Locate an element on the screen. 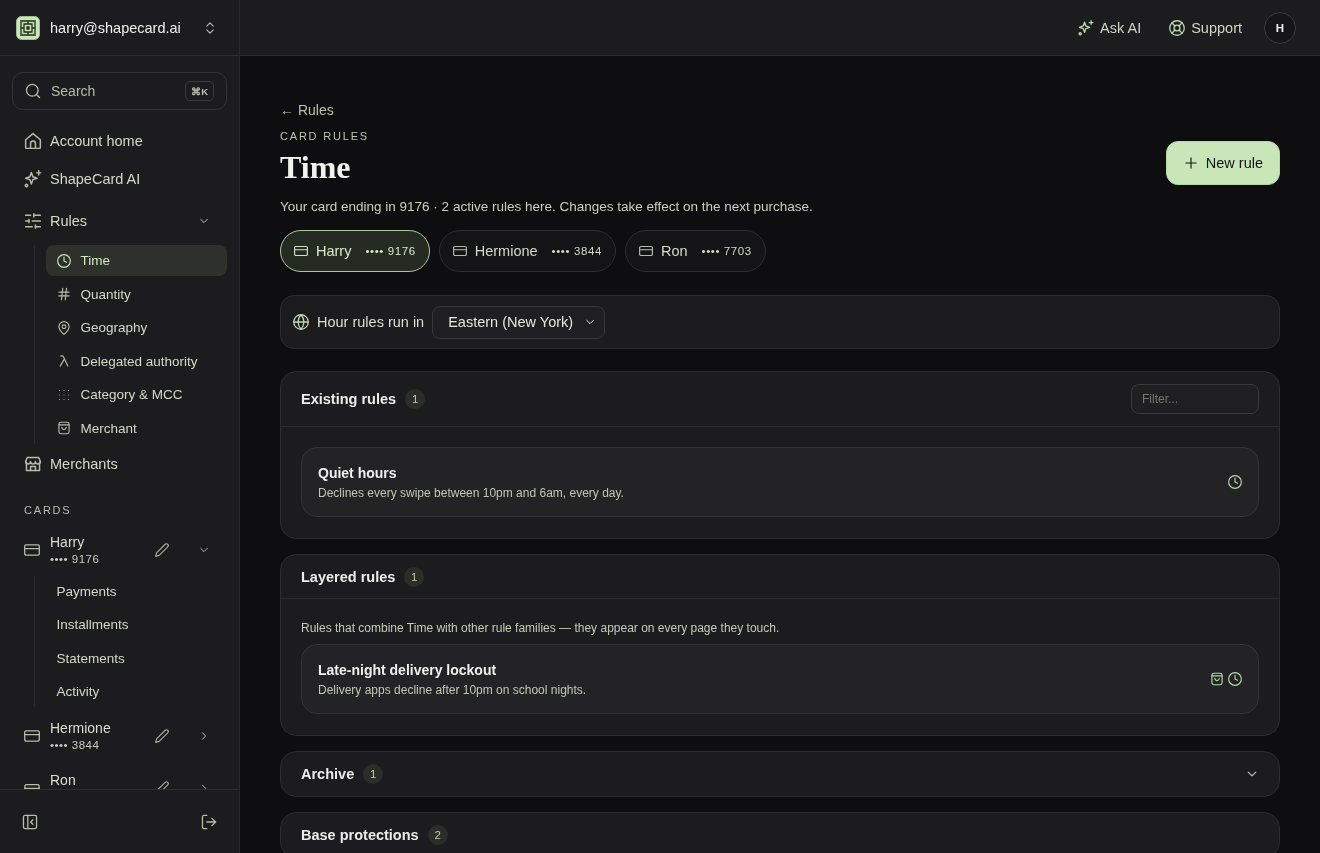  eyebrow-label: CARD RULES is located at coordinates (324, 136).